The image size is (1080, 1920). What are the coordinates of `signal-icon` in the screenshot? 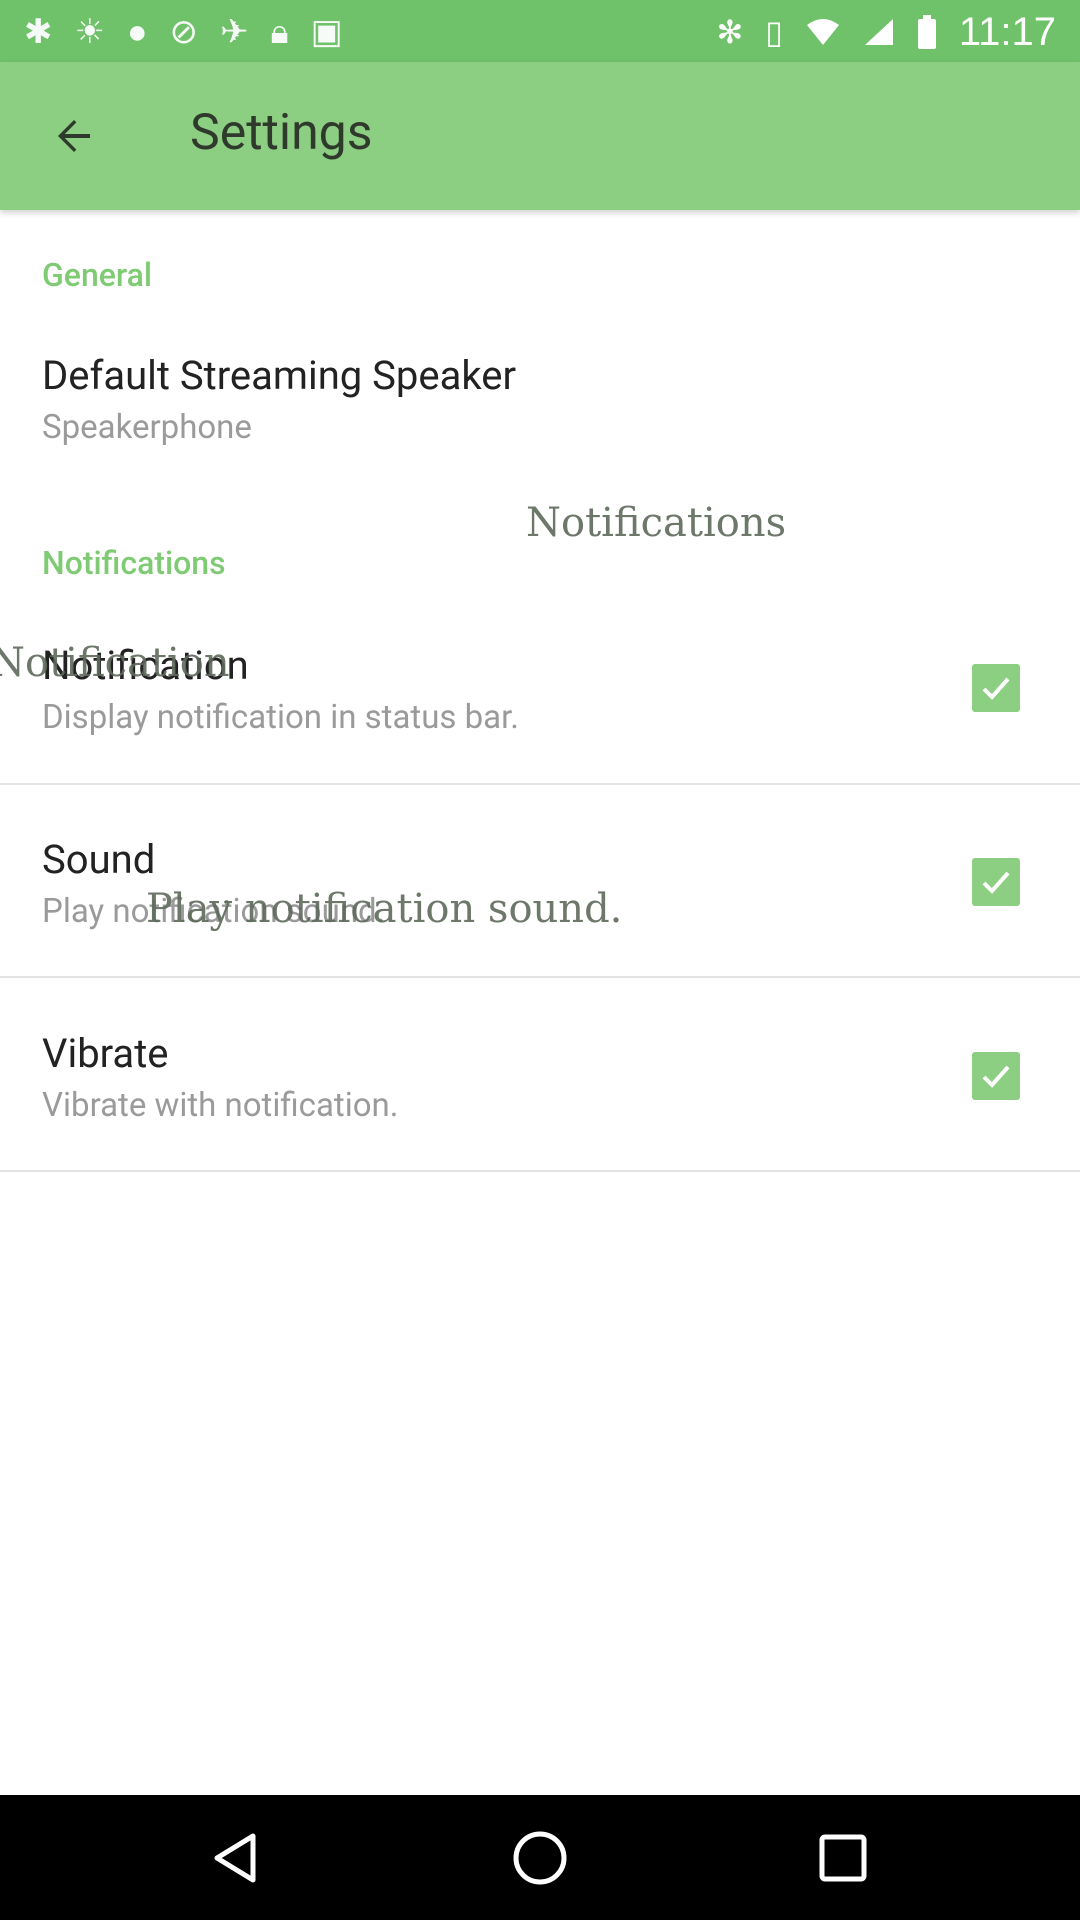 It's located at (878, 32).